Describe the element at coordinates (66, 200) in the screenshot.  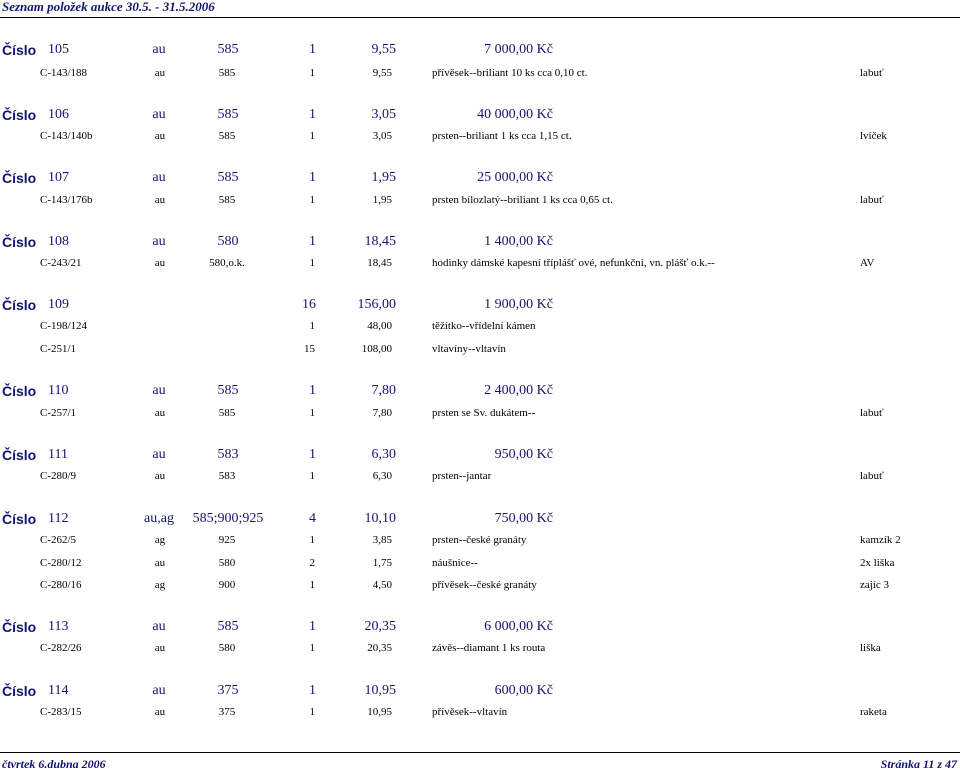
I see `piece-code: C-143/176b` at that location.